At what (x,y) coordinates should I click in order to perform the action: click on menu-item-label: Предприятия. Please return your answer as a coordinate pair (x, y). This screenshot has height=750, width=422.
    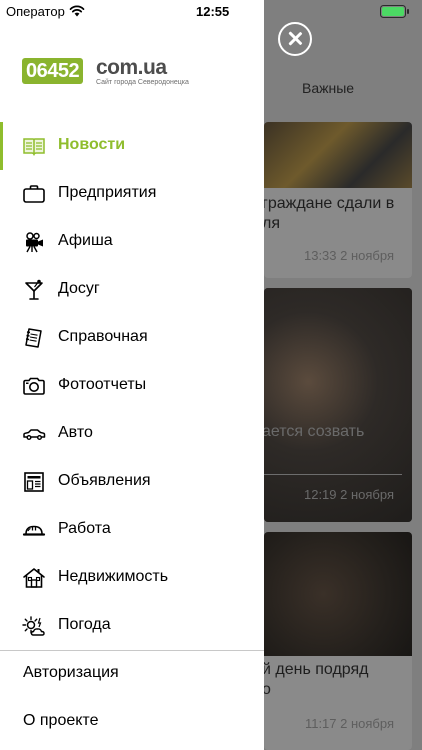
    Looking at the image, I should click on (107, 192).